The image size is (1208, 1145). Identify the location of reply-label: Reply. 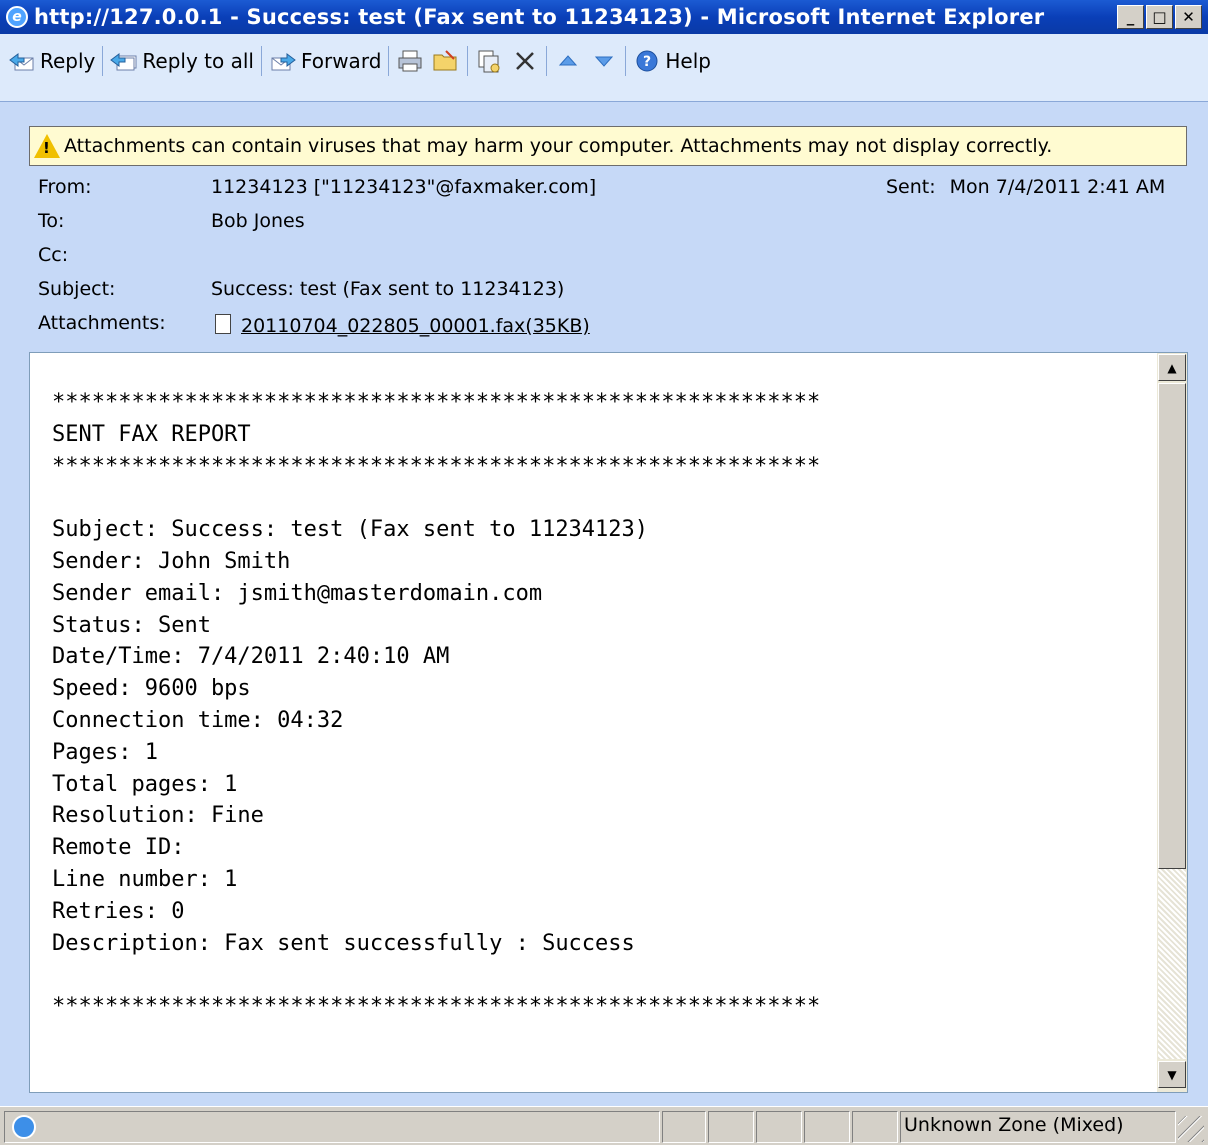
(68, 61).